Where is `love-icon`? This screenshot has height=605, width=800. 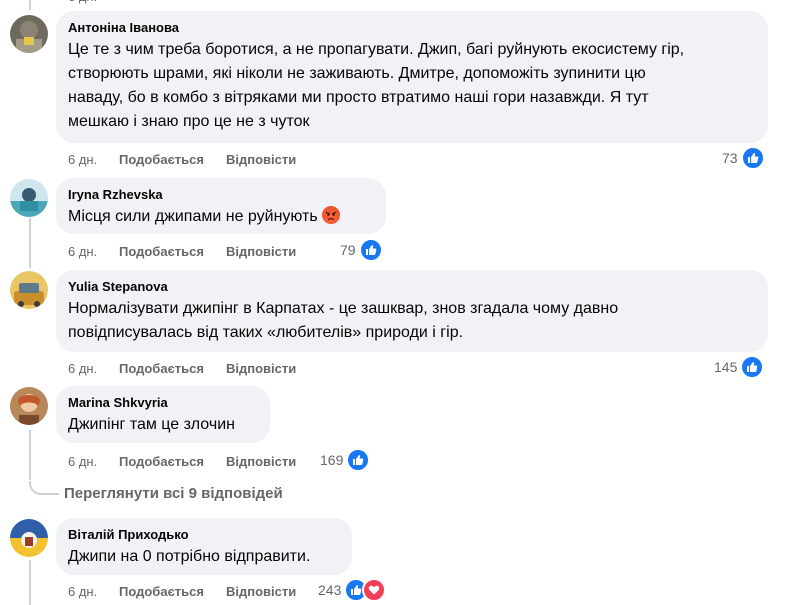
love-icon is located at coordinates (374, 590).